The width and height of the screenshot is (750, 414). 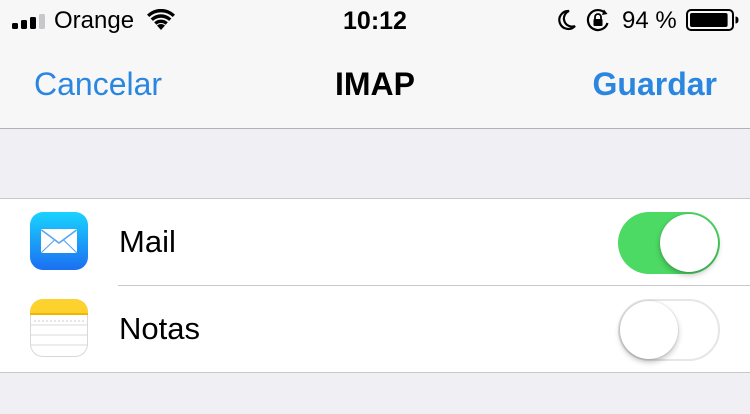 What do you see at coordinates (59, 328) in the screenshot?
I see `notes-icon` at bounding box center [59, 328].